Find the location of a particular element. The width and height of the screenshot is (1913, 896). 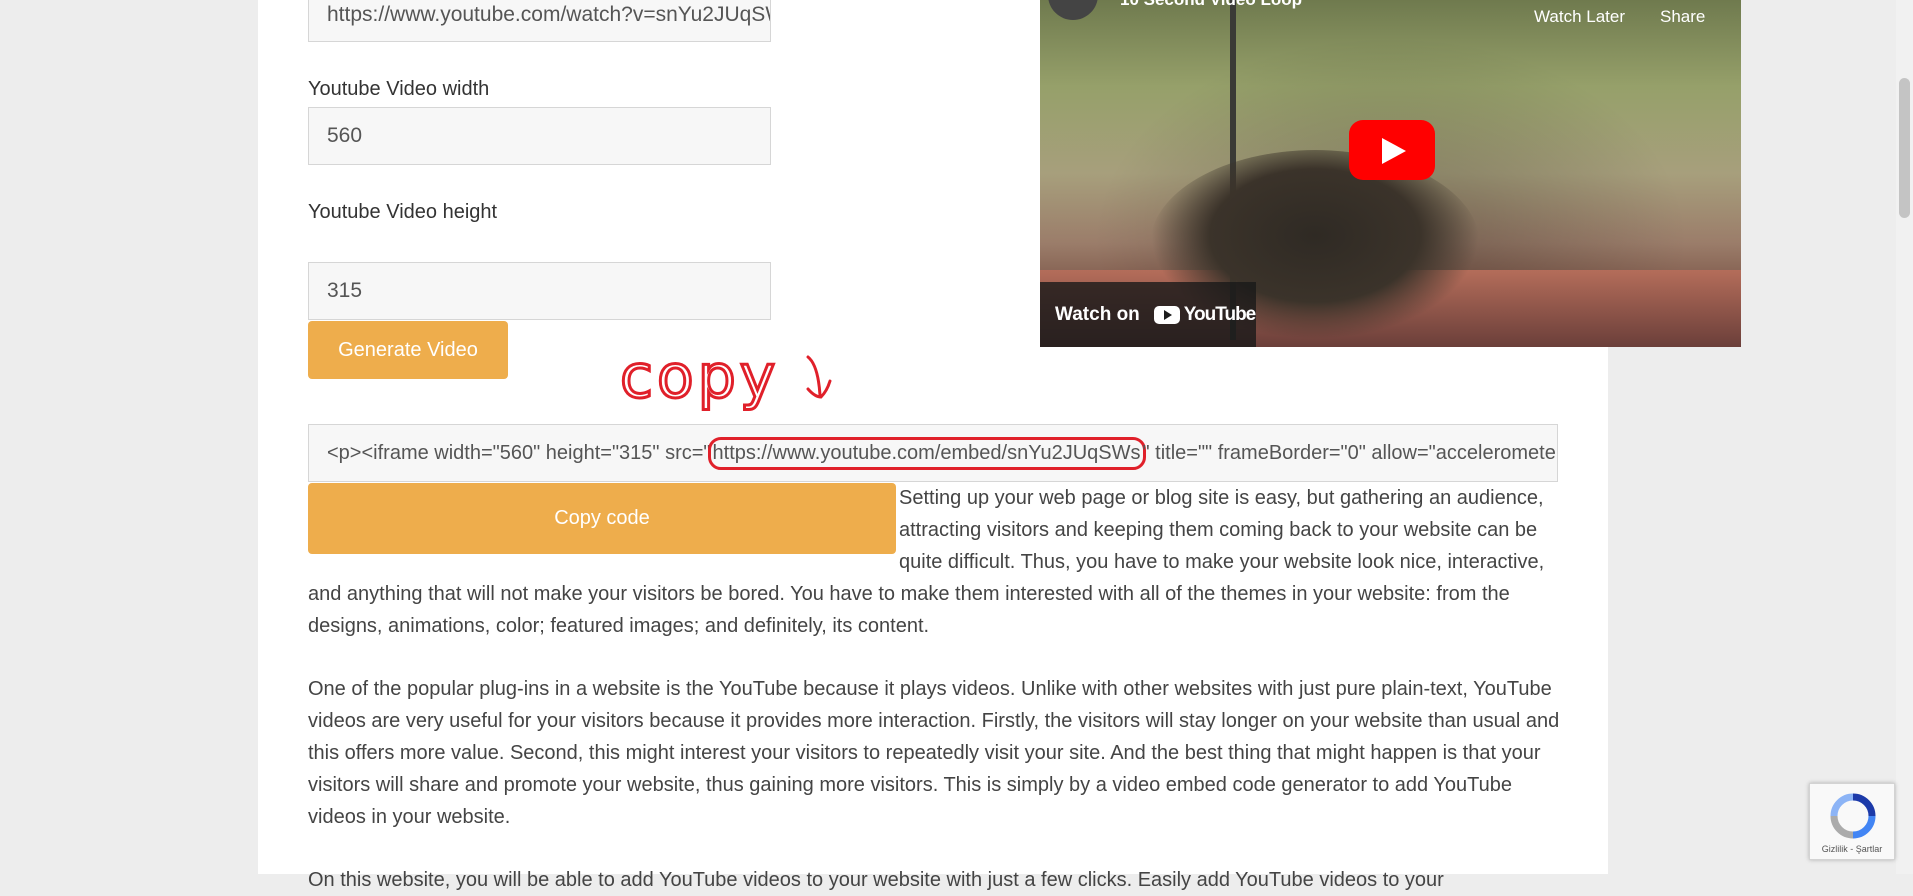

youtube-wordmark: YouTube is located at coordinates (1219, 314).